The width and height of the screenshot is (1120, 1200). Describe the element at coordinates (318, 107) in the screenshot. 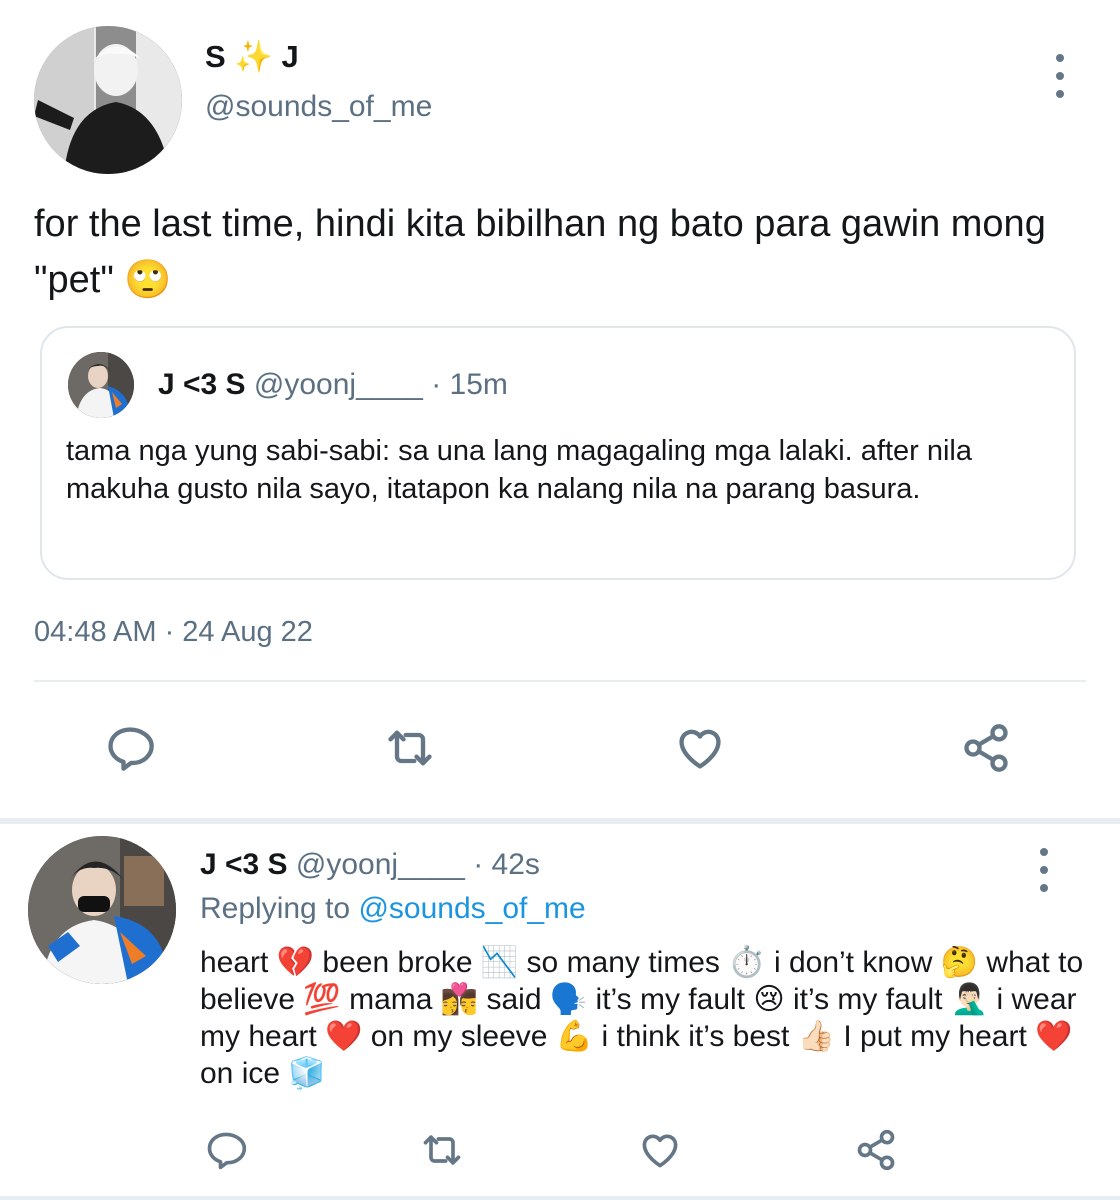

I see `author-handle: @sounds_of_me` at that location.